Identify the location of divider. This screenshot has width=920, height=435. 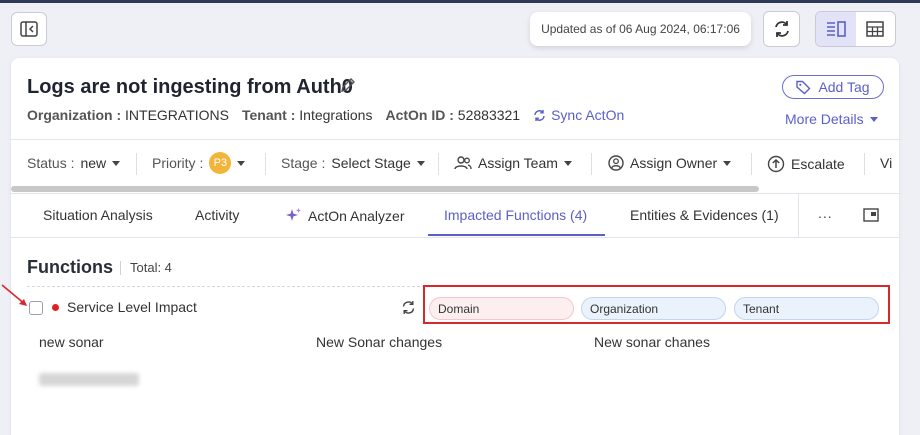
(455, 237).